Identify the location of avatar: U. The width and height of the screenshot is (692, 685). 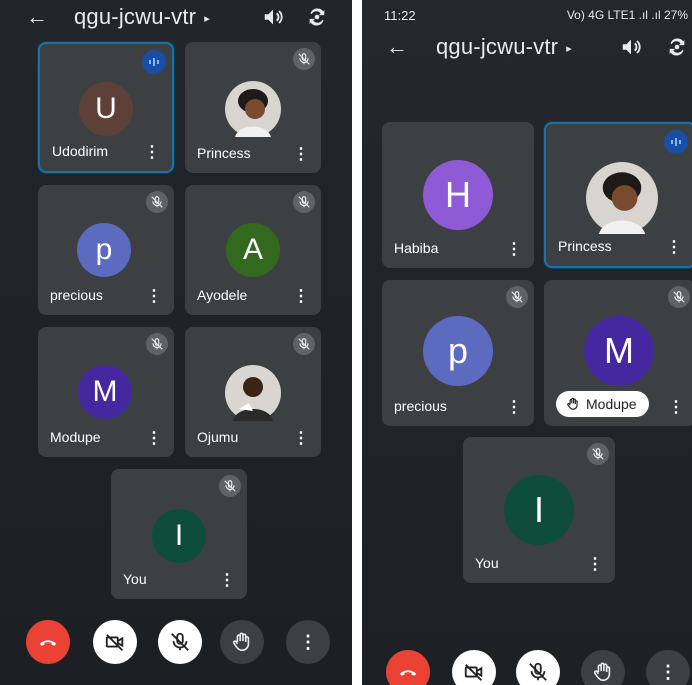
(106, 109).